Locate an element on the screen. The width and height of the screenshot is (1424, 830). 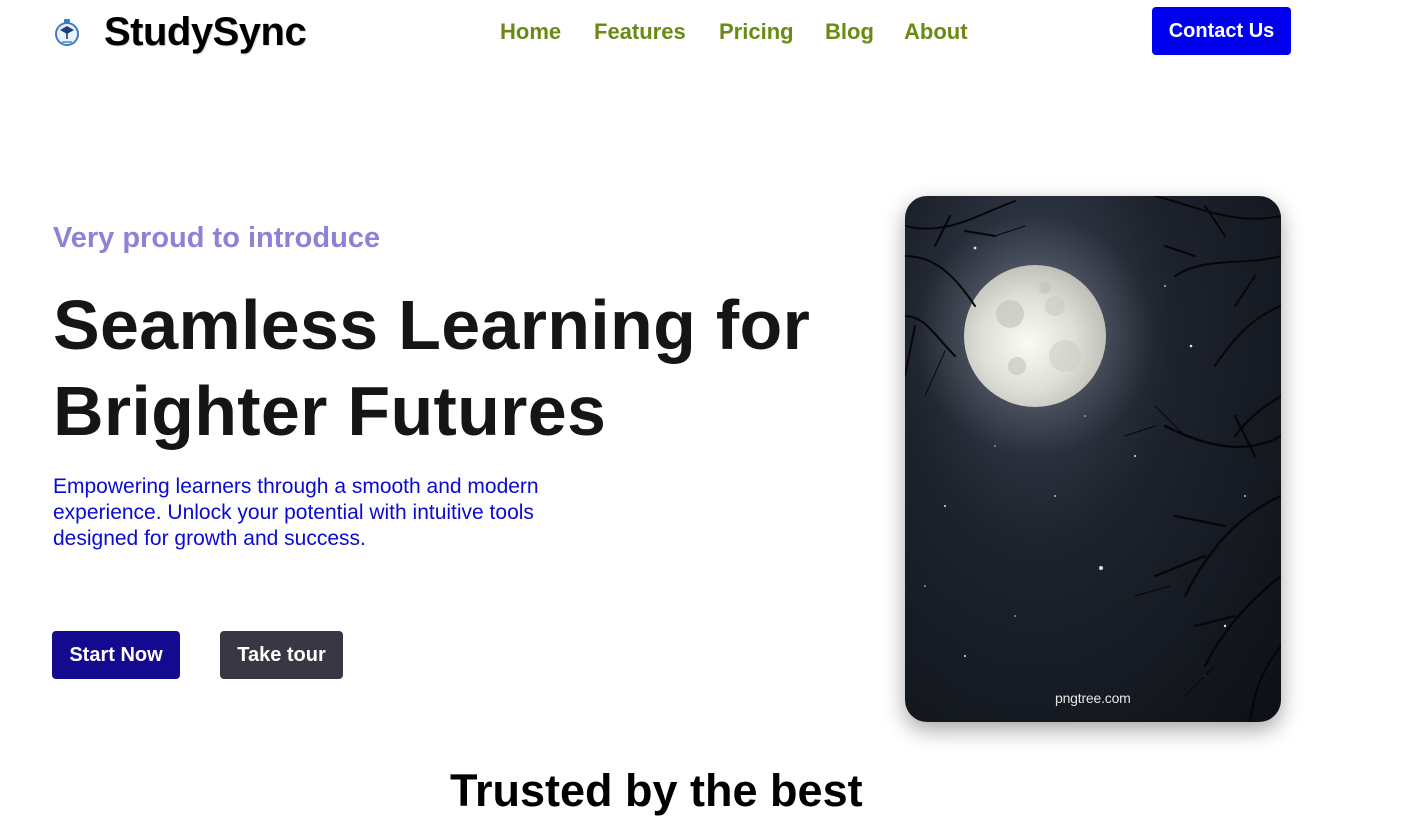
hero-title: Seamless Learning for Brighter Futures is located at coordinates (463, 368).